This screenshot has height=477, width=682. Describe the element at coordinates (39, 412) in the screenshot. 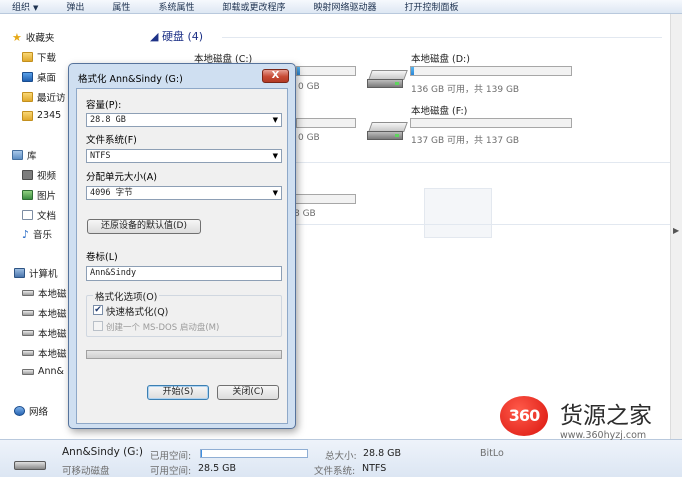

I see `nav-label: 网络` at that location.